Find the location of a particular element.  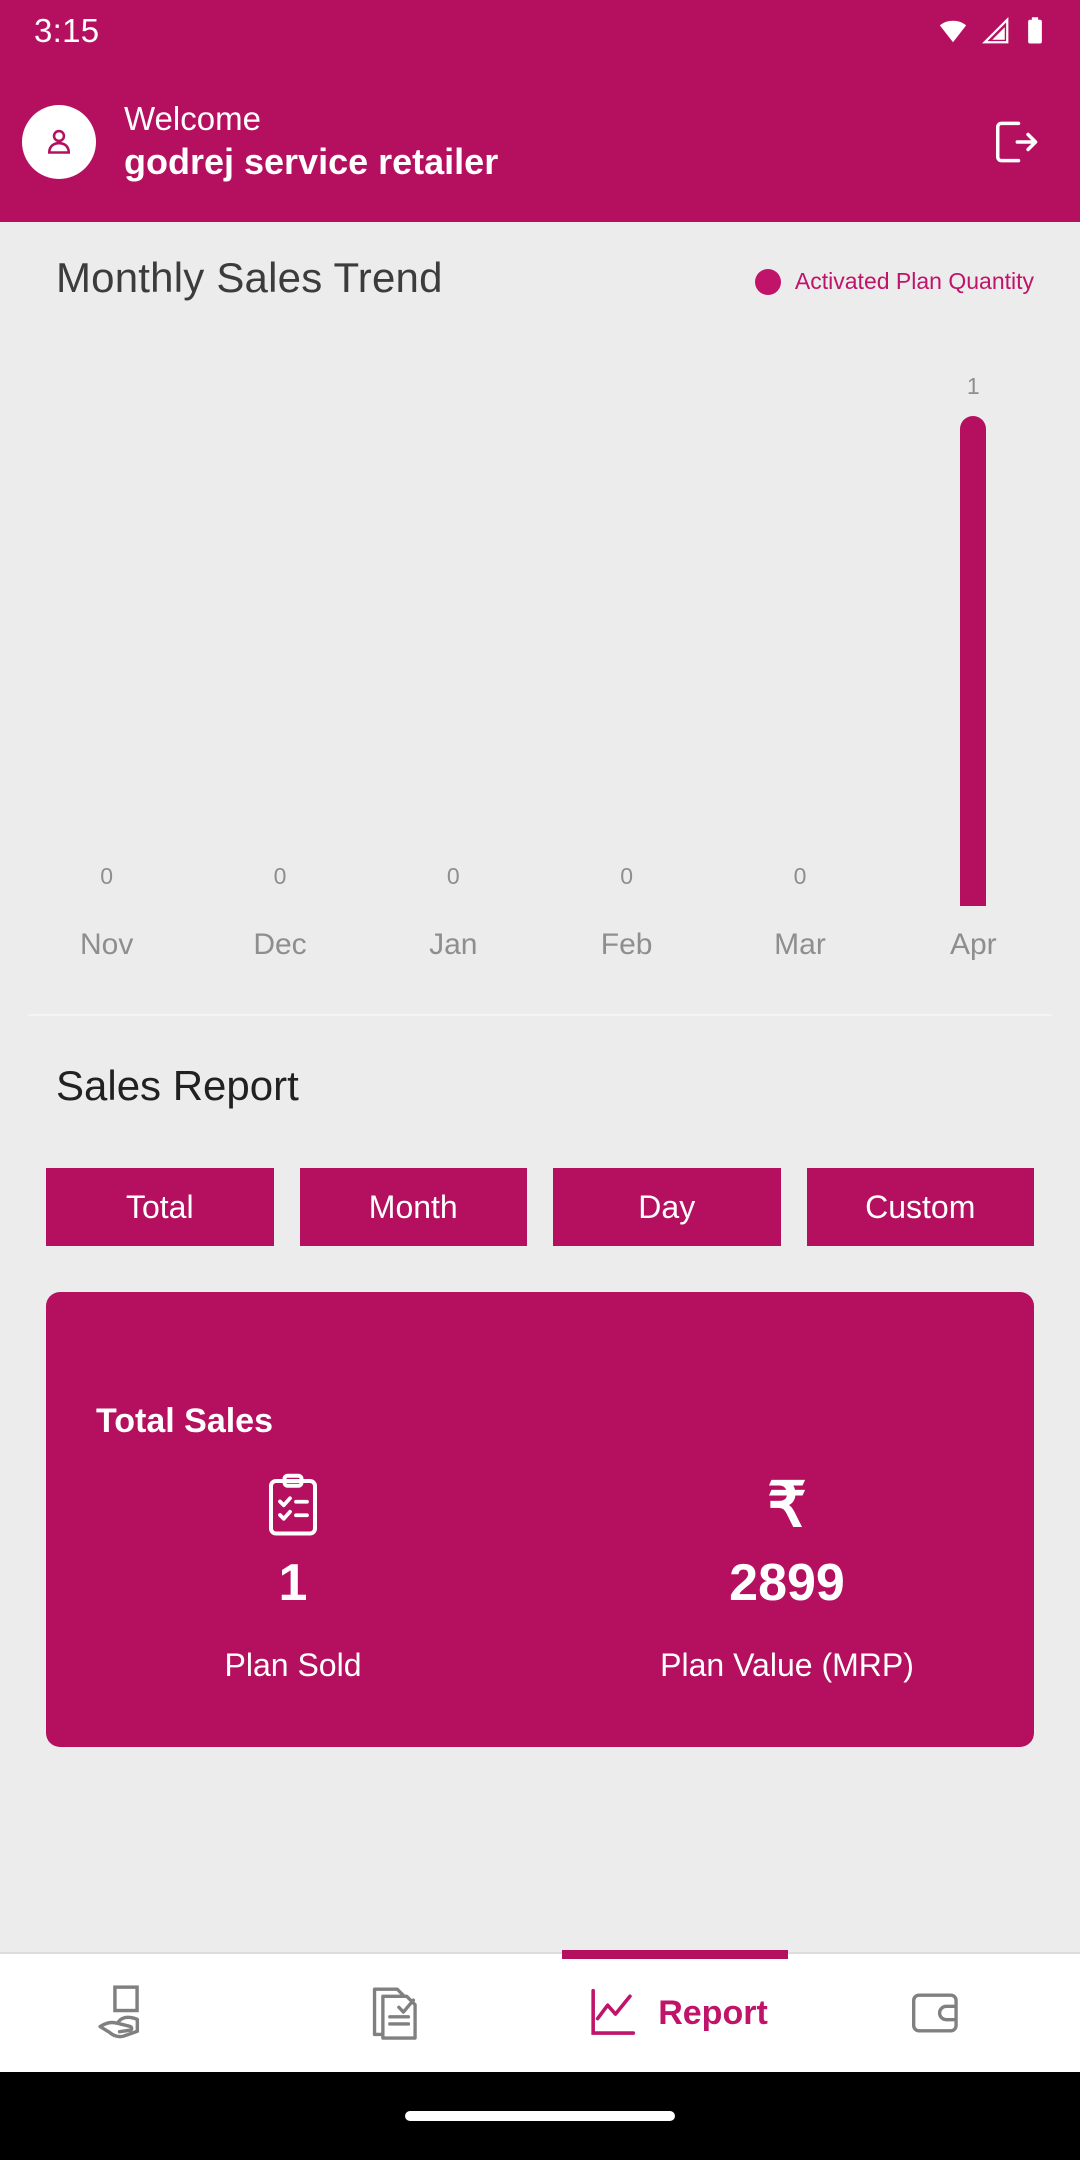

tab-custom: Custom is located at coordinates (920, 1207).